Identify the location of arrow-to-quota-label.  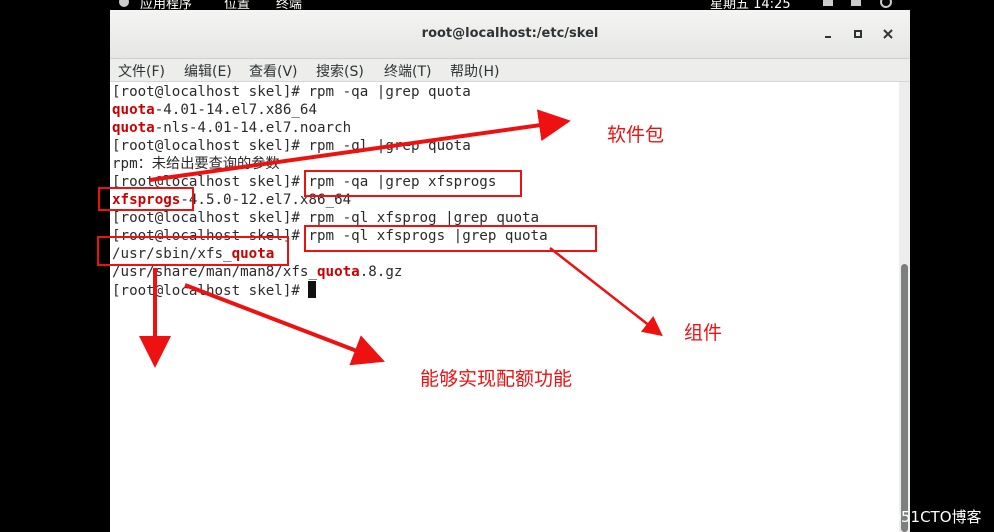
(284, 324).